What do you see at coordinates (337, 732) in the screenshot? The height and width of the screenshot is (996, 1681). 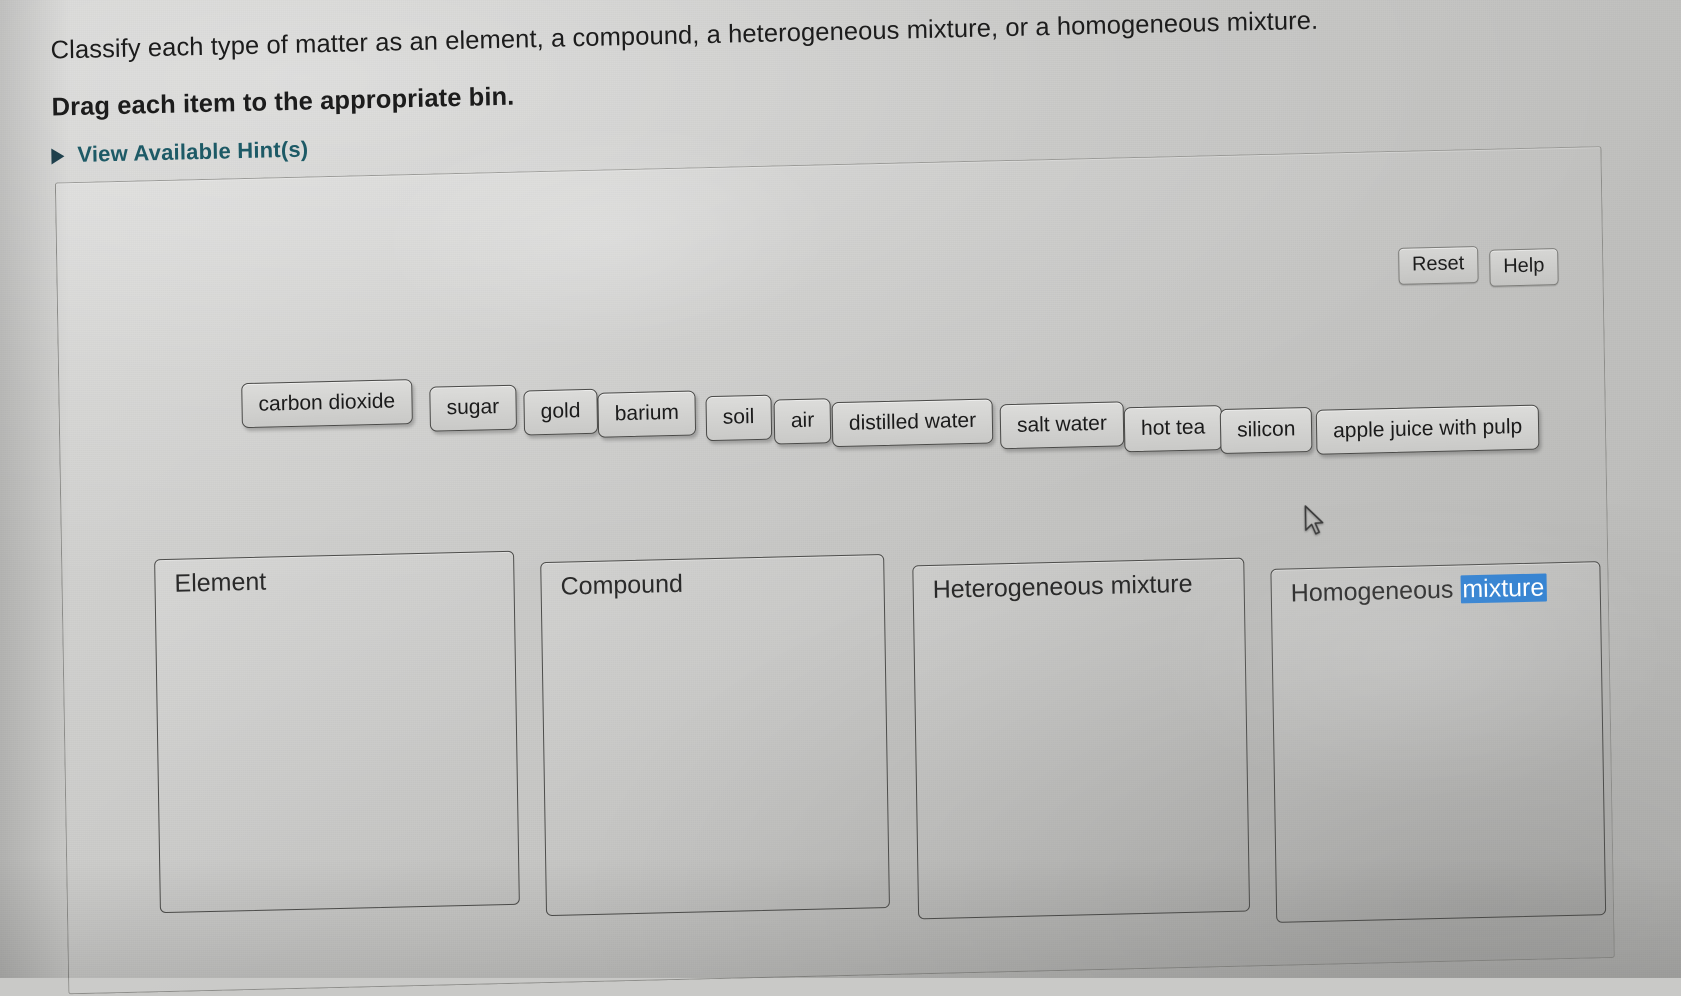 I see `drop-bin: Element` at bounding box center [337, 732].